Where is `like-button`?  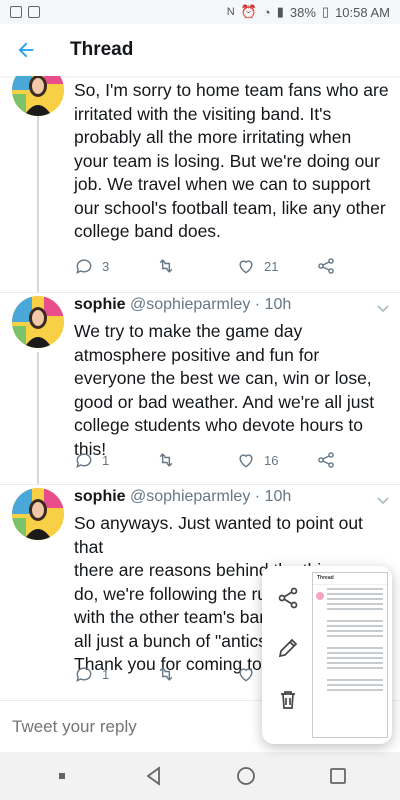
like-button is located at coordinates (246, 674).